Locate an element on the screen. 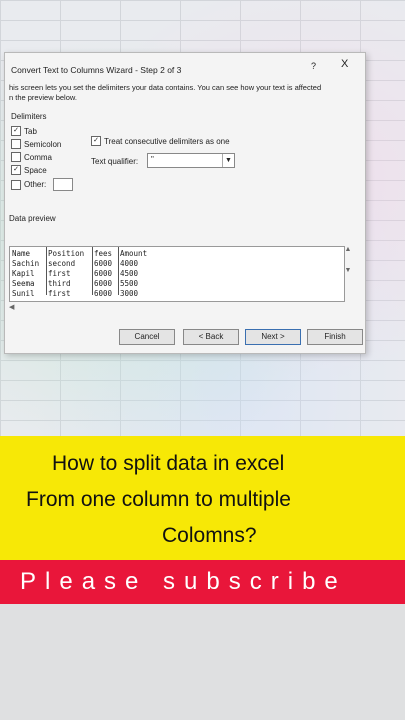 The image size is (405, 720). preview-header-cell: fees is located at coordinates (103, 253).